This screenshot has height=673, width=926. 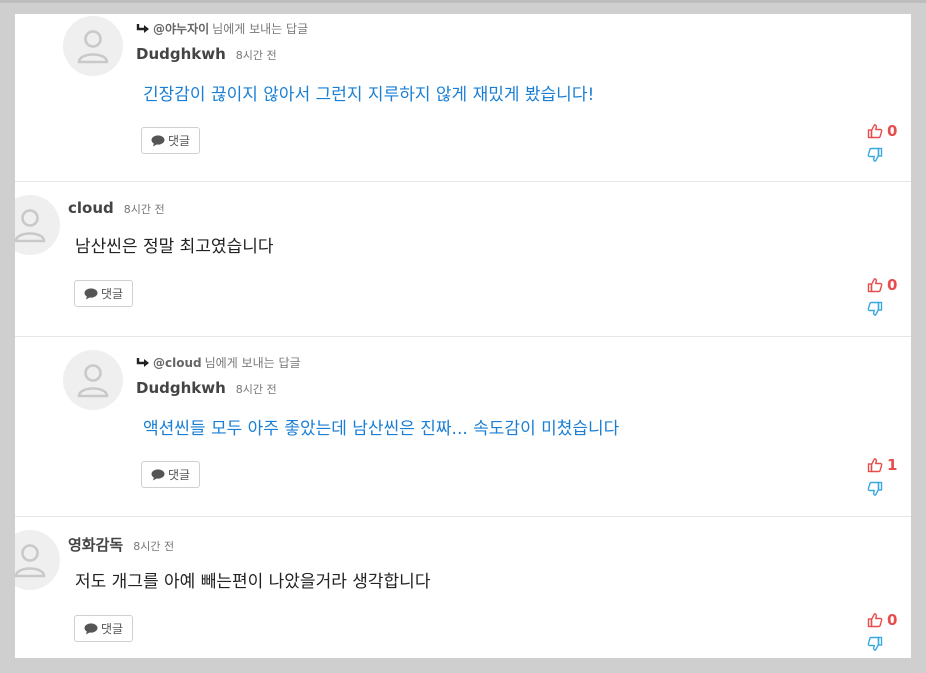 I want to click on reply-to-label: @야누자이 님에게 보내는 답글, so click(x=222, y=28).